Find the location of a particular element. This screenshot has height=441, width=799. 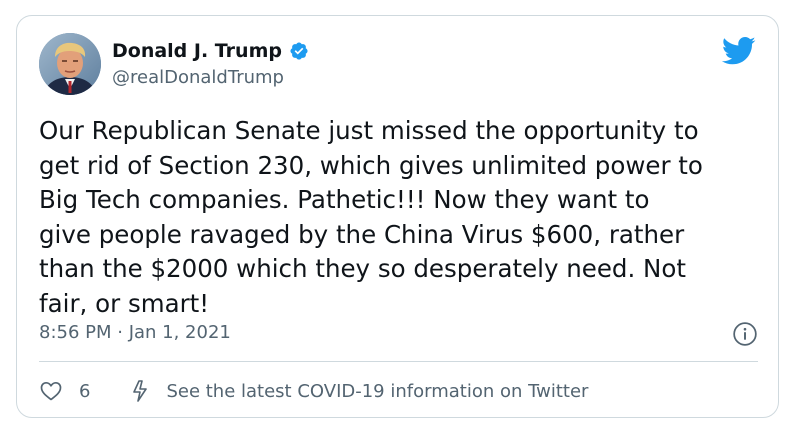

twitter-bird-icon is located at coordinates (739, 51).